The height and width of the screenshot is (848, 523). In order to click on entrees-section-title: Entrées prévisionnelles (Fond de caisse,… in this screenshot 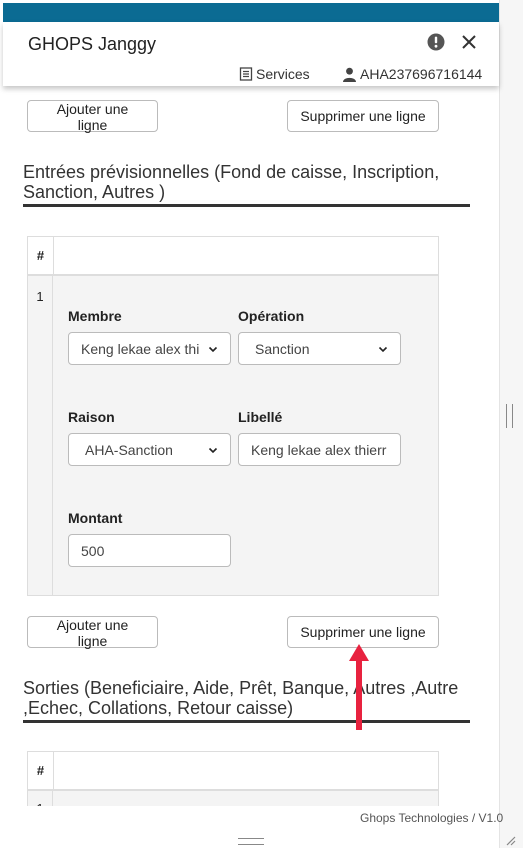, I will do `click(246, 184)`.